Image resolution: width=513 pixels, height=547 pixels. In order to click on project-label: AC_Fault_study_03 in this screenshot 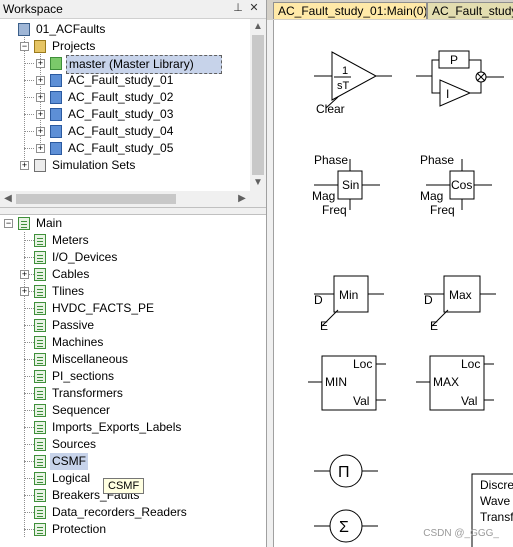, I will do `click(121, 114)`.